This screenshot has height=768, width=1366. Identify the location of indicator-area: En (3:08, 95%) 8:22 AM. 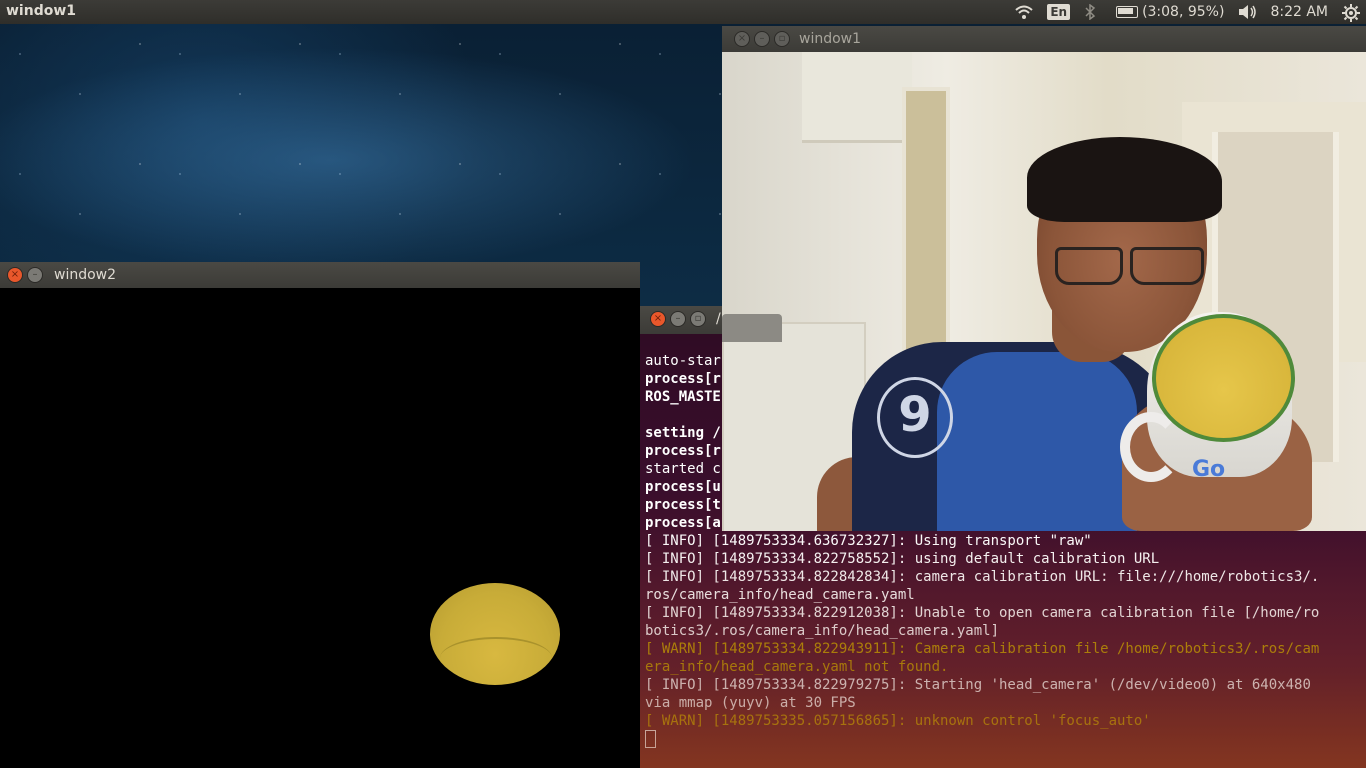
(1187, 12).